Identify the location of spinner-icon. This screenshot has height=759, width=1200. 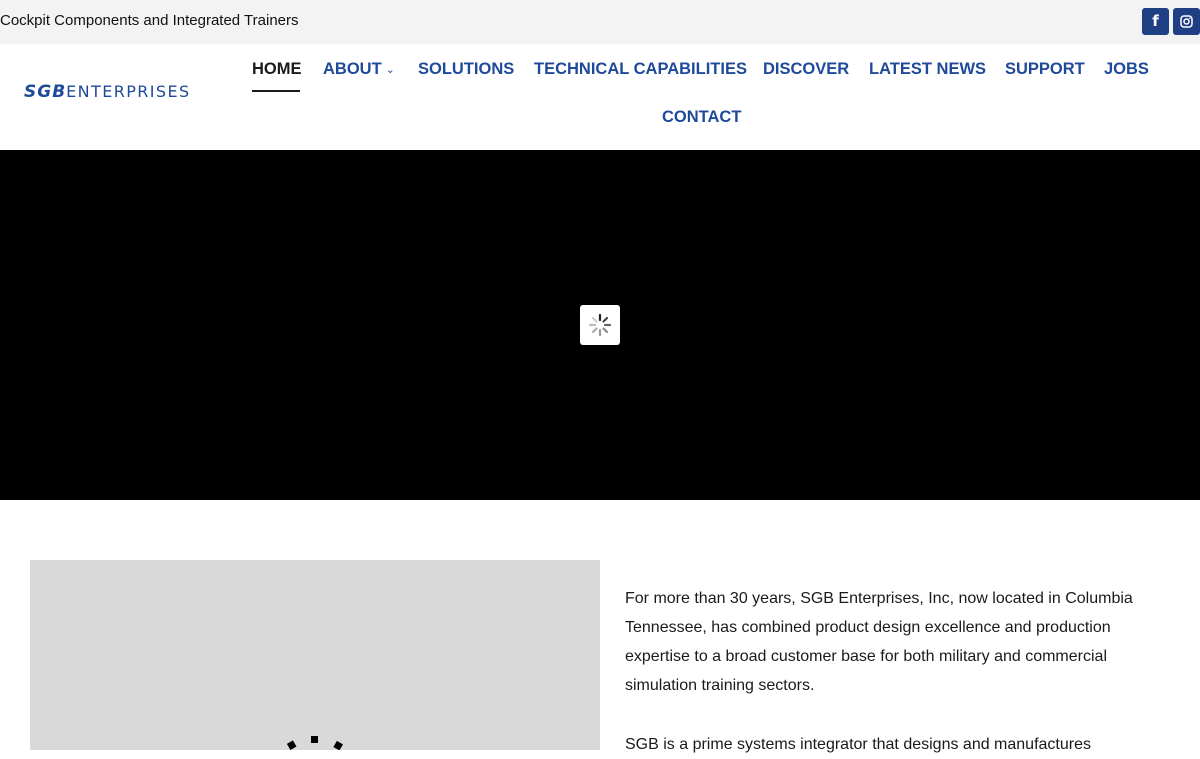
(600, 325).